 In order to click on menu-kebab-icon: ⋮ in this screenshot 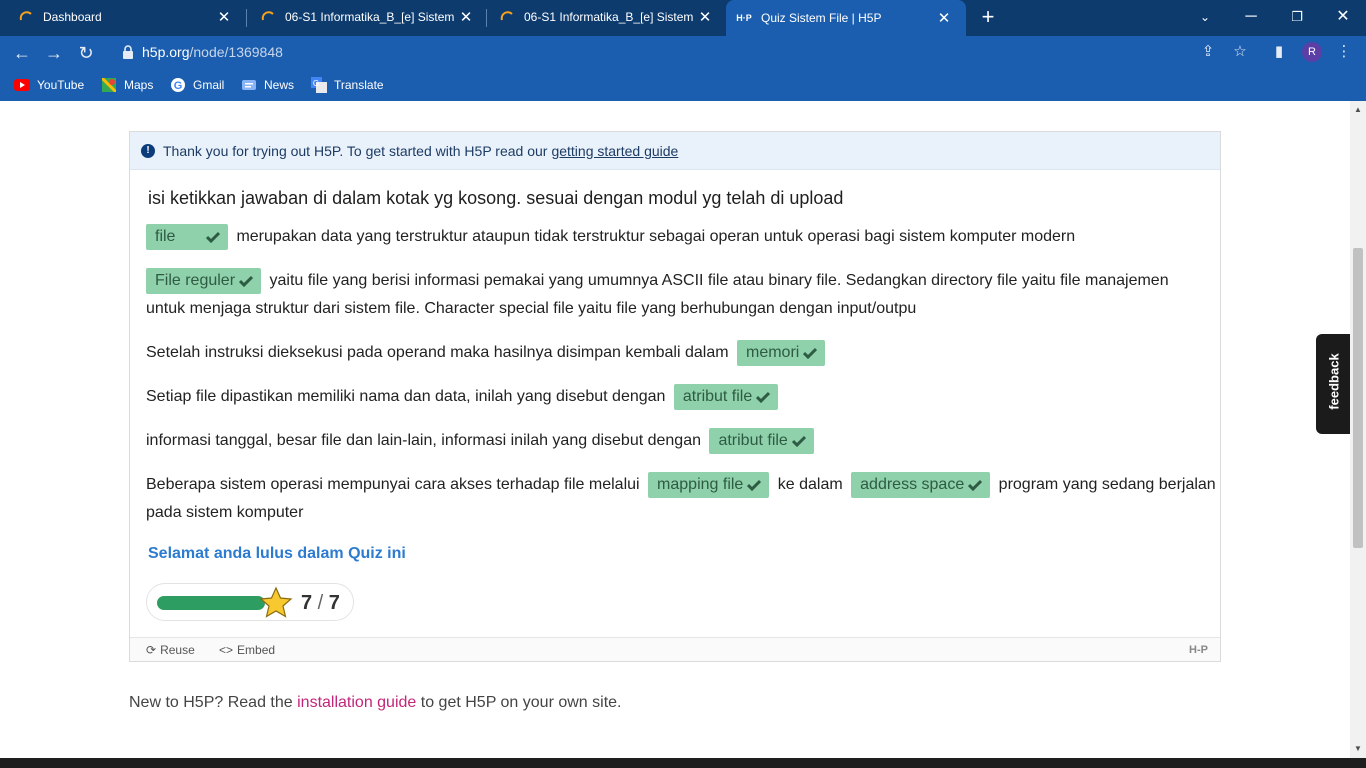, I will do `click(1344, 52)`.